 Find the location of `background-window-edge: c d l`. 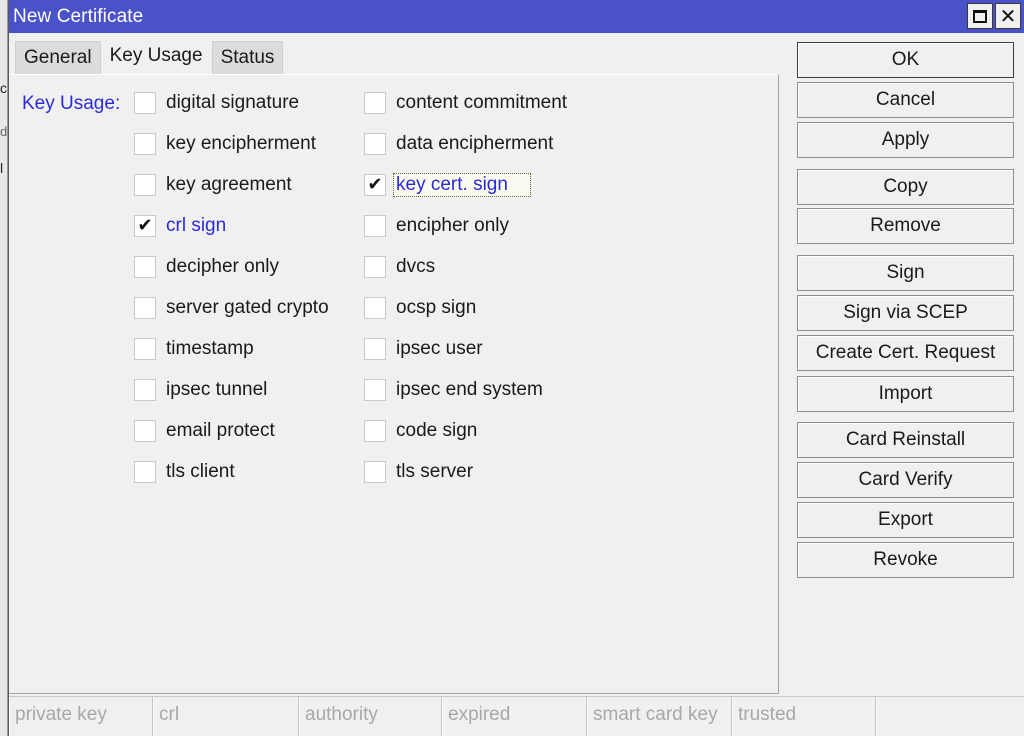

background-window-edge: c d l is located at coordinates (4, 368).